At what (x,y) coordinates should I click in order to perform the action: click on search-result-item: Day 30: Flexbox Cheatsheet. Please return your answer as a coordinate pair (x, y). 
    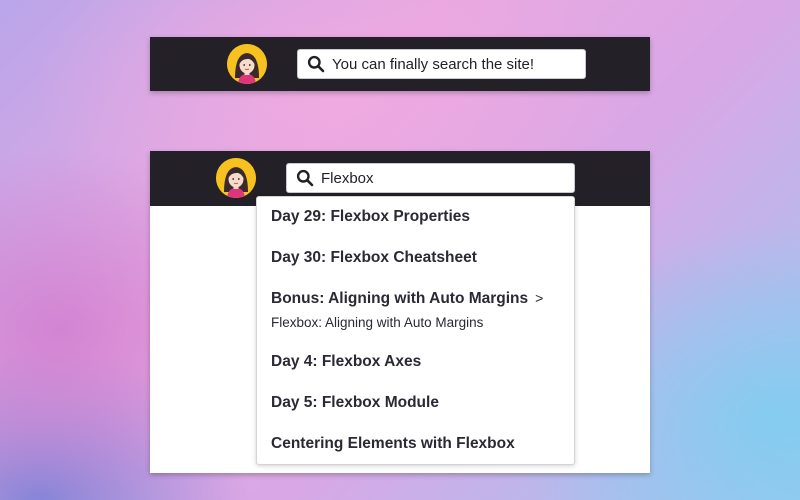
    Looking at the image, I should click on (419, 258).